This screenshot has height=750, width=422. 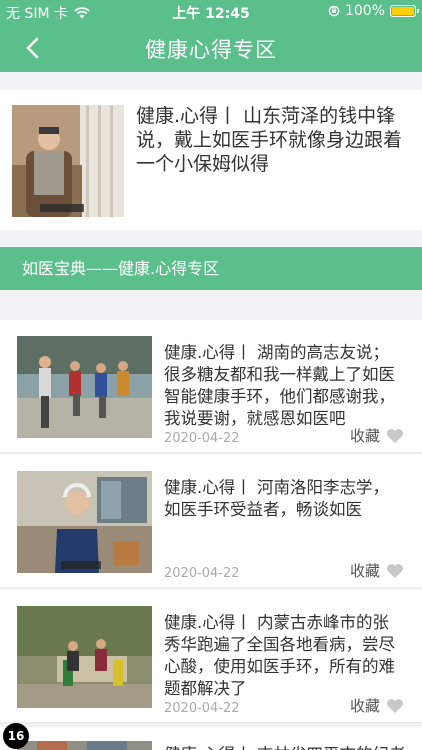 What do you see at coordinates (284, 745) in the screenshot?
I see `article-title: 健康.心得丨 吉林省四平市的纪老师` at bounding box center [284, 745].